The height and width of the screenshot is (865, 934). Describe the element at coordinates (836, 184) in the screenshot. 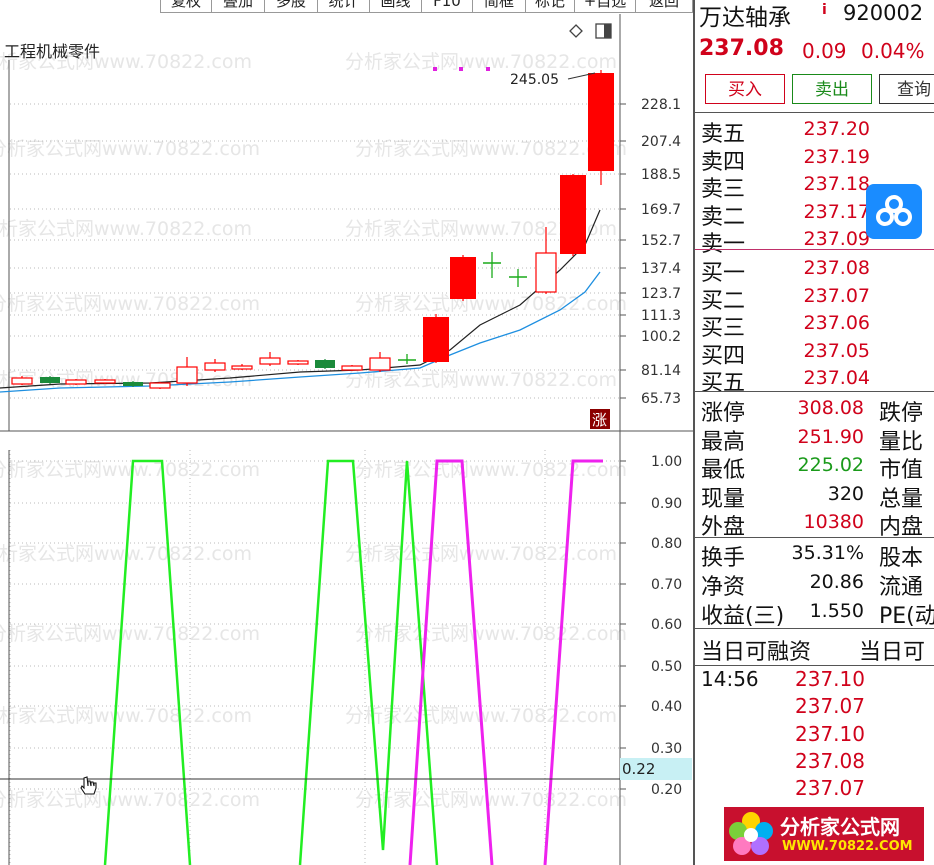

I see `ask-value: 237.18` at that location.